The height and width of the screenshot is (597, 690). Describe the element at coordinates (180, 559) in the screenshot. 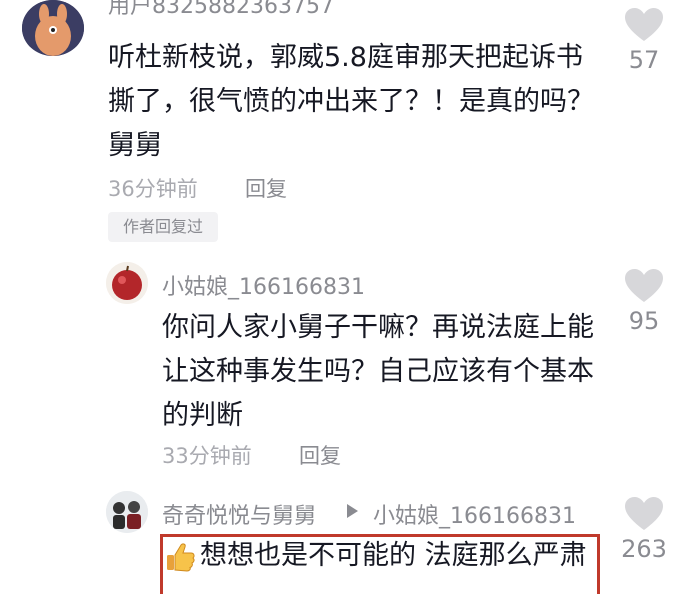

I see `thumbs-up-icon` at that location.